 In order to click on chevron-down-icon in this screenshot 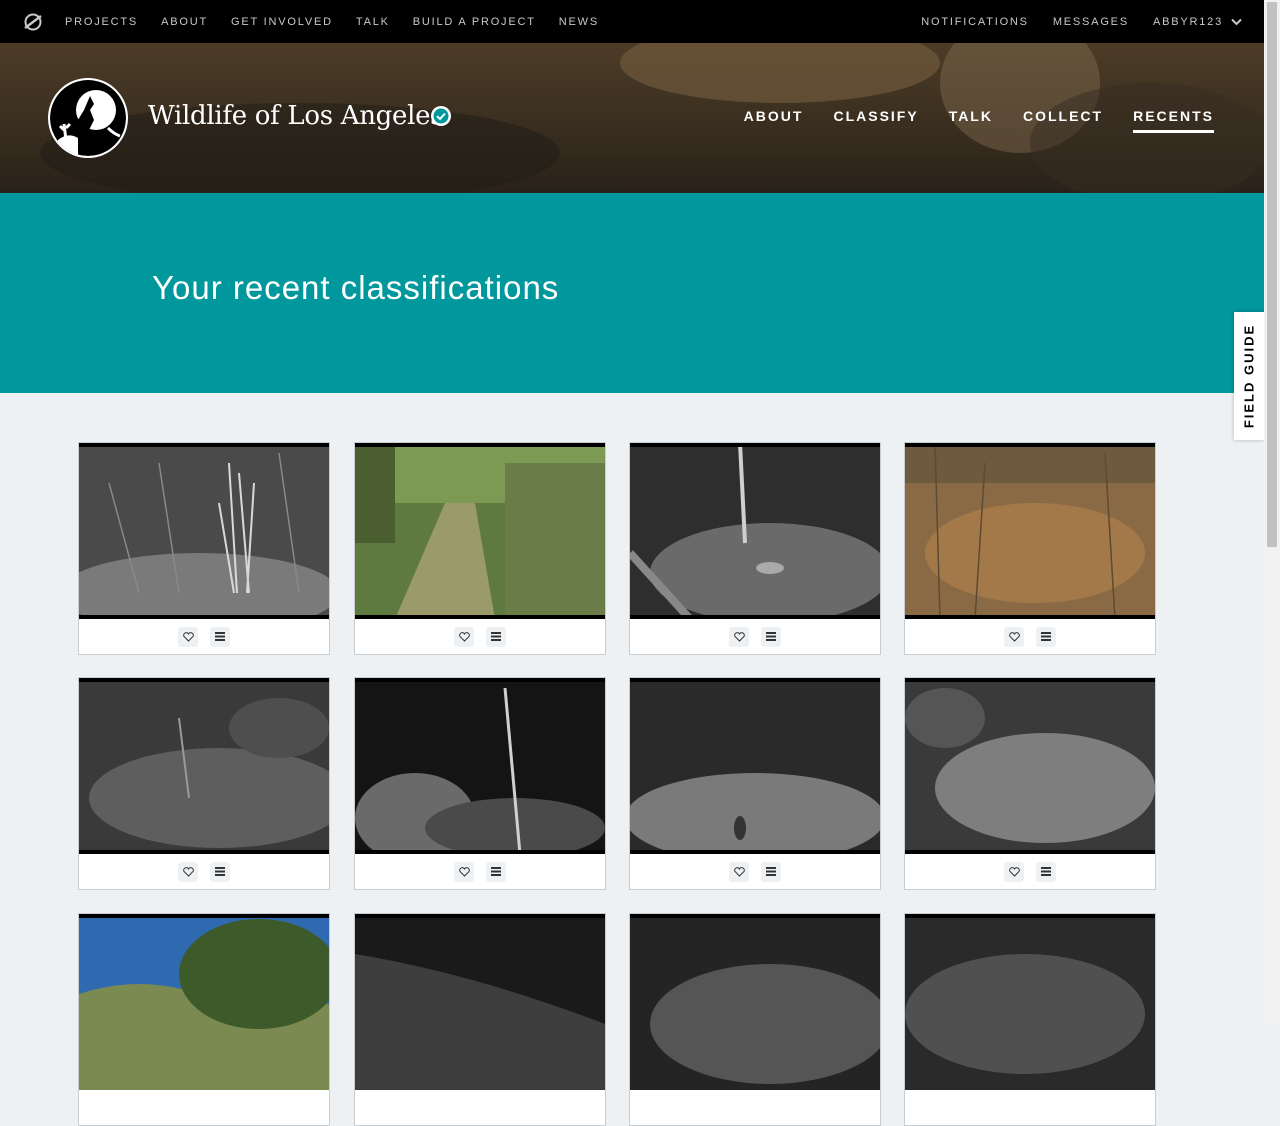, I will do `click(1236, 21)`.